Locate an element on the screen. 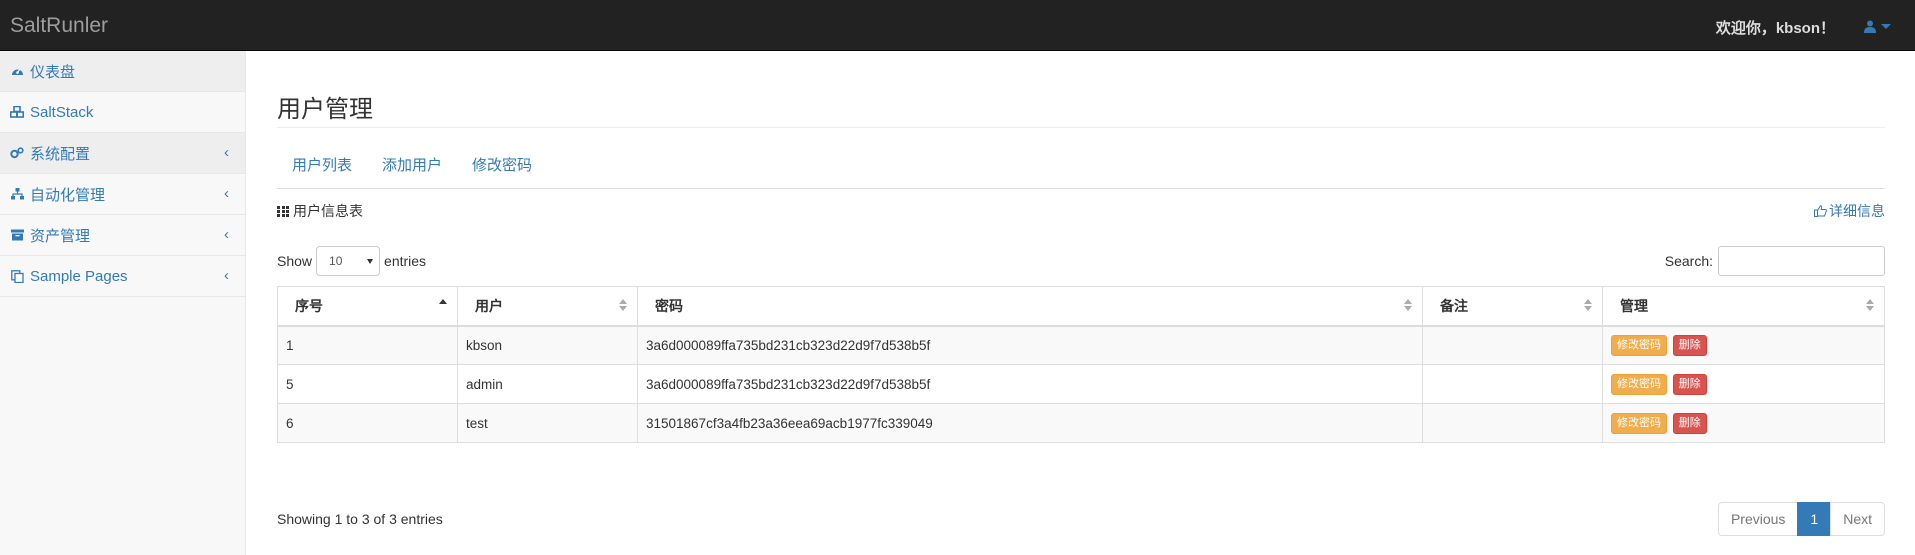 The height and width of the screenshot is (555, 1915). welcome-text: 欢迎你，kbson！ is located at coordinates (1775, 28).